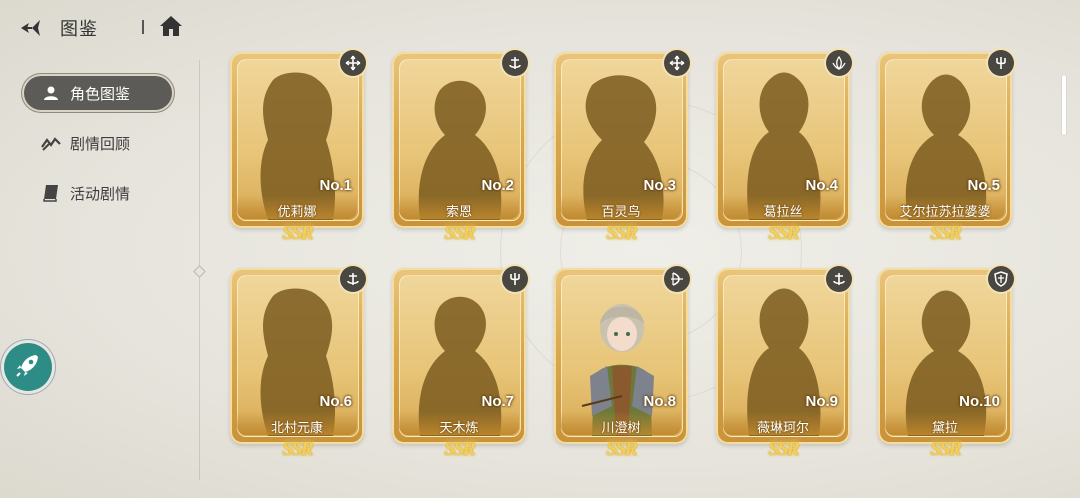 This screenshot has height=498, width=1080. What do you see at coordinates (143, 27) in the screenshot?
I see `divider` at bounding box center [143, 27].